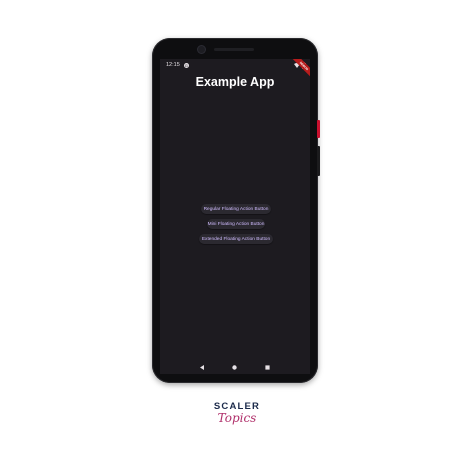  What do you see at coordinates (201, 49) in the screenshot?
I see `front-camera` at bounding box center [201, 49].